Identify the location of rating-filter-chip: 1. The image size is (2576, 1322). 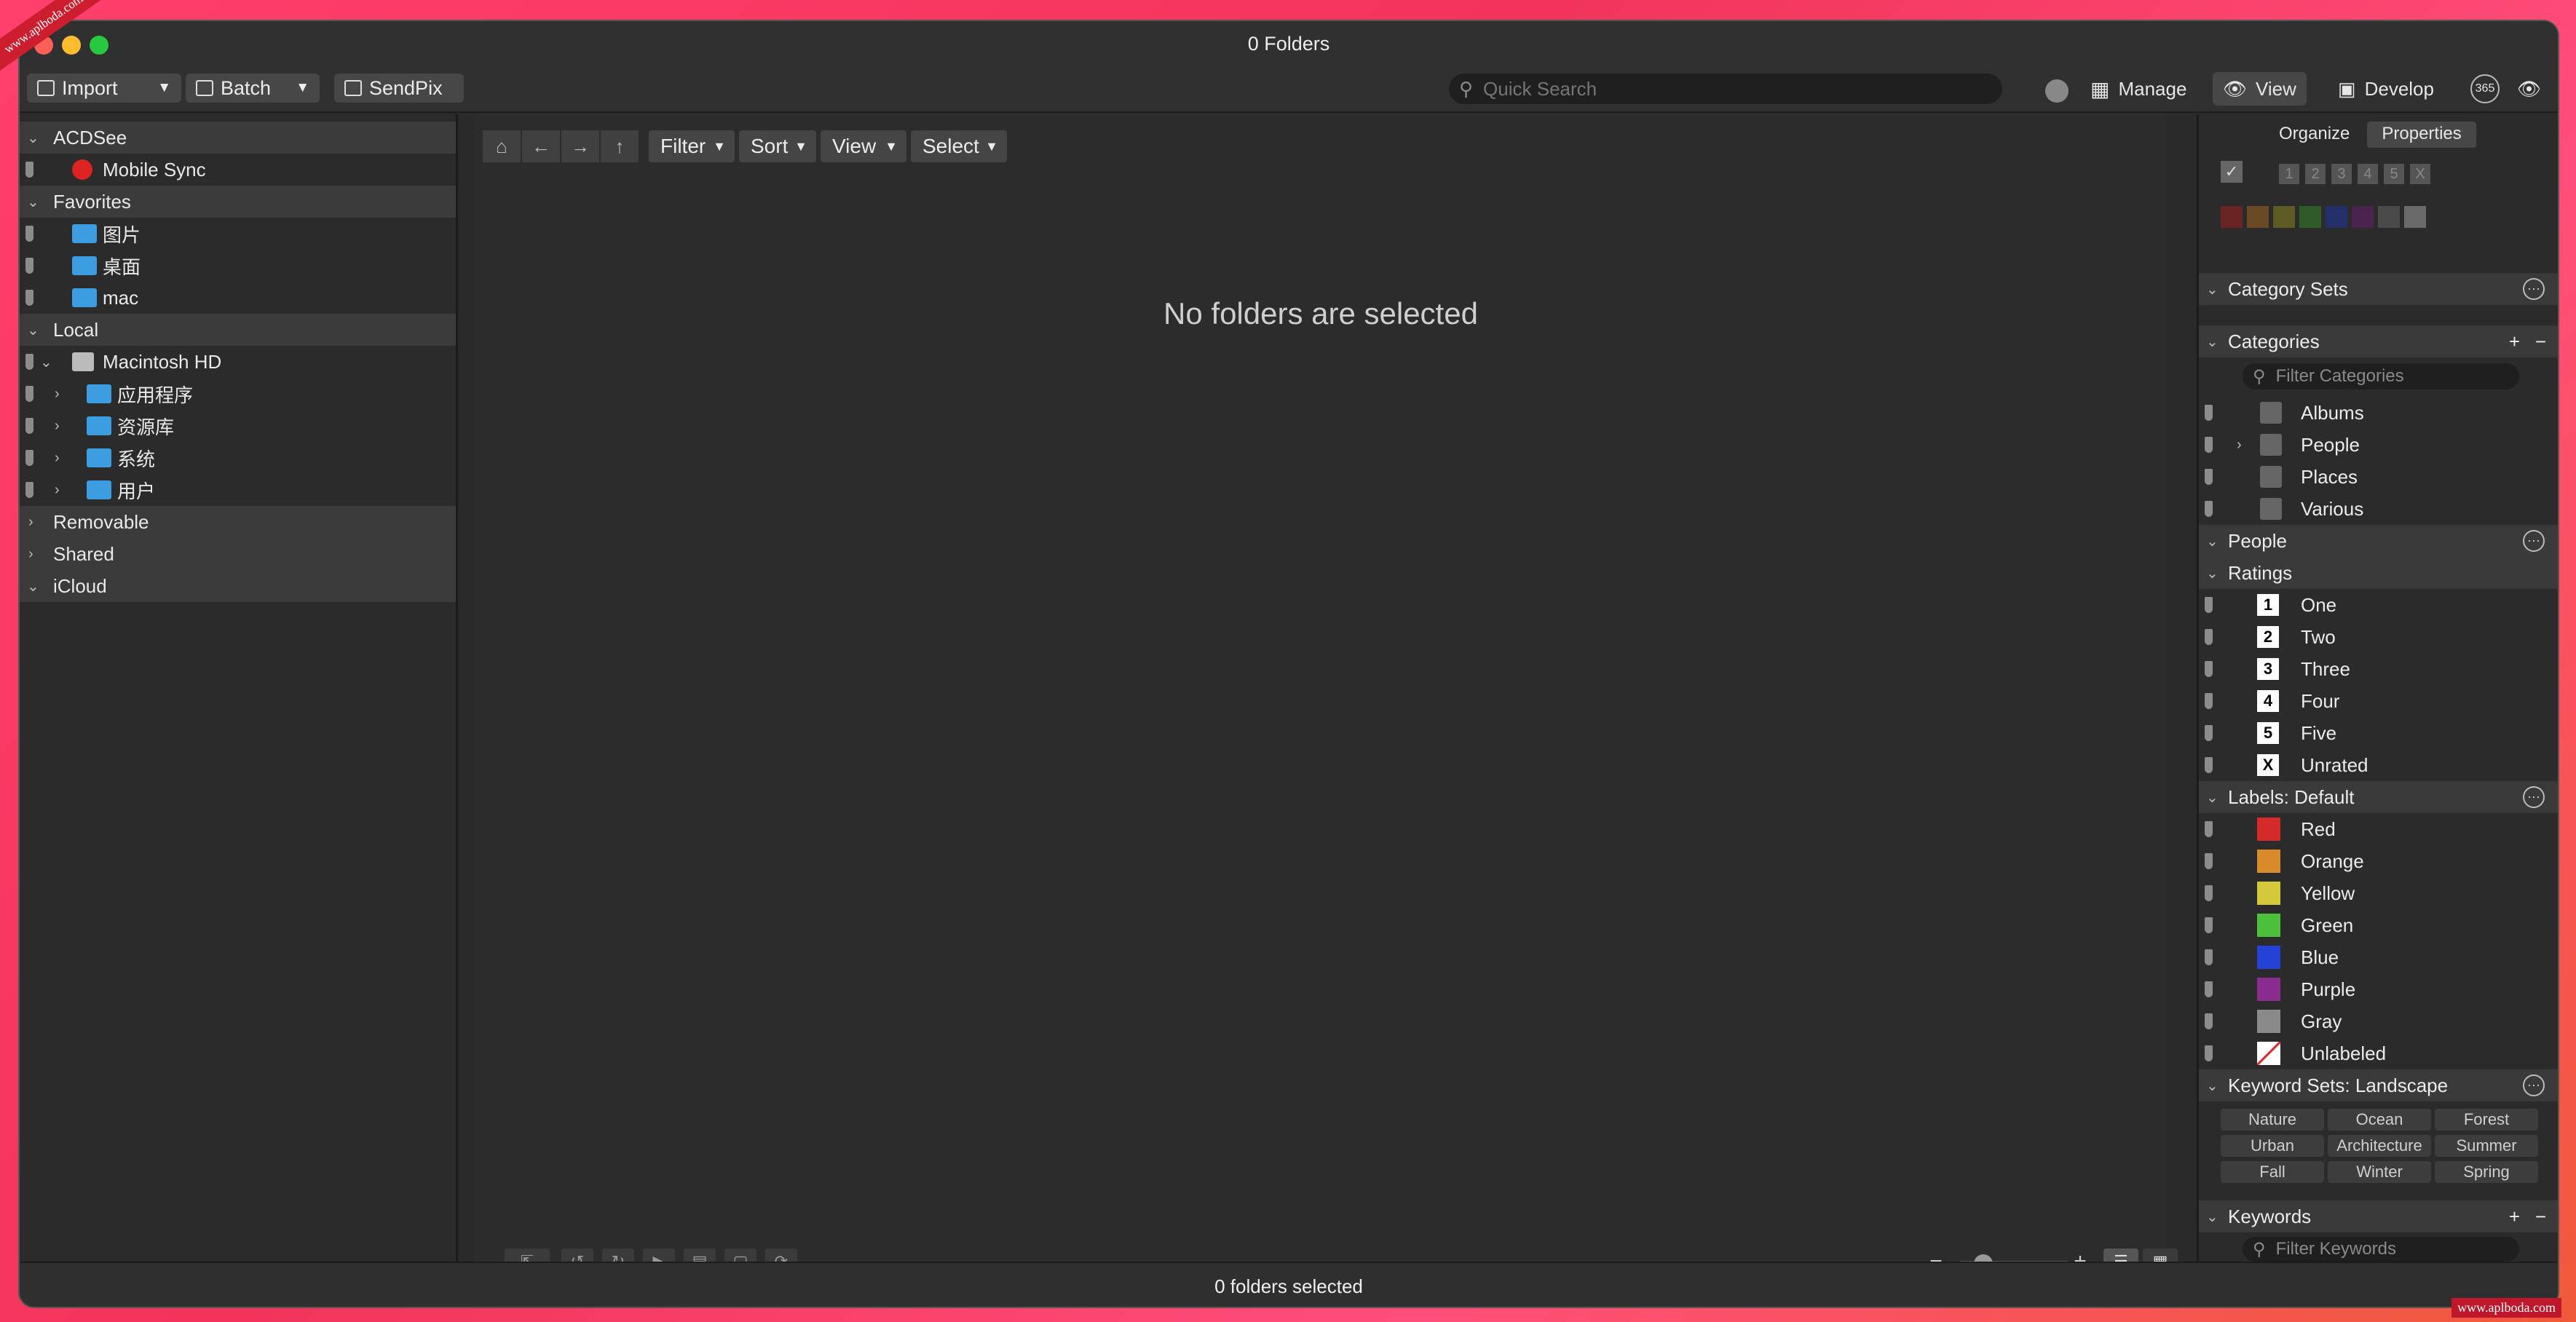
(2289, 174).